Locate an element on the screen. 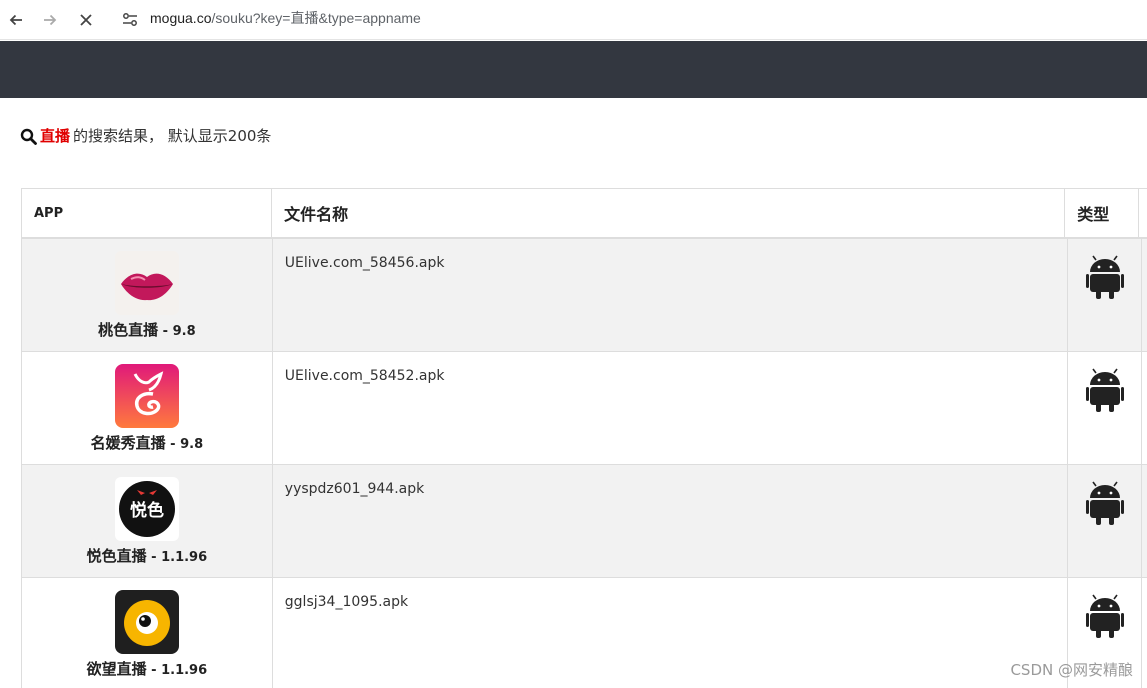 The width and height of the screenshot is (1147, 688). search-keyword: 直播 is located at coordinates (55, 136).